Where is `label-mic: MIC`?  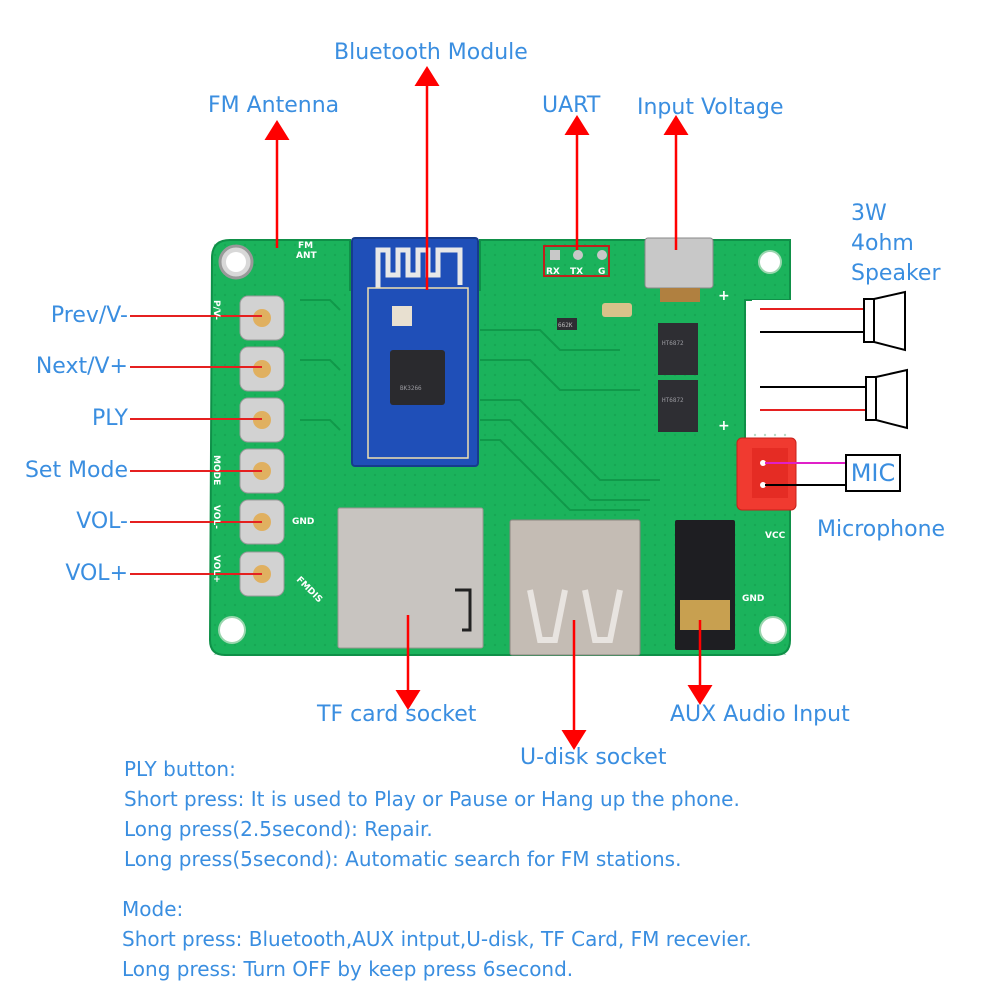
label-mic: MIC is located at coordinates (873, 473).